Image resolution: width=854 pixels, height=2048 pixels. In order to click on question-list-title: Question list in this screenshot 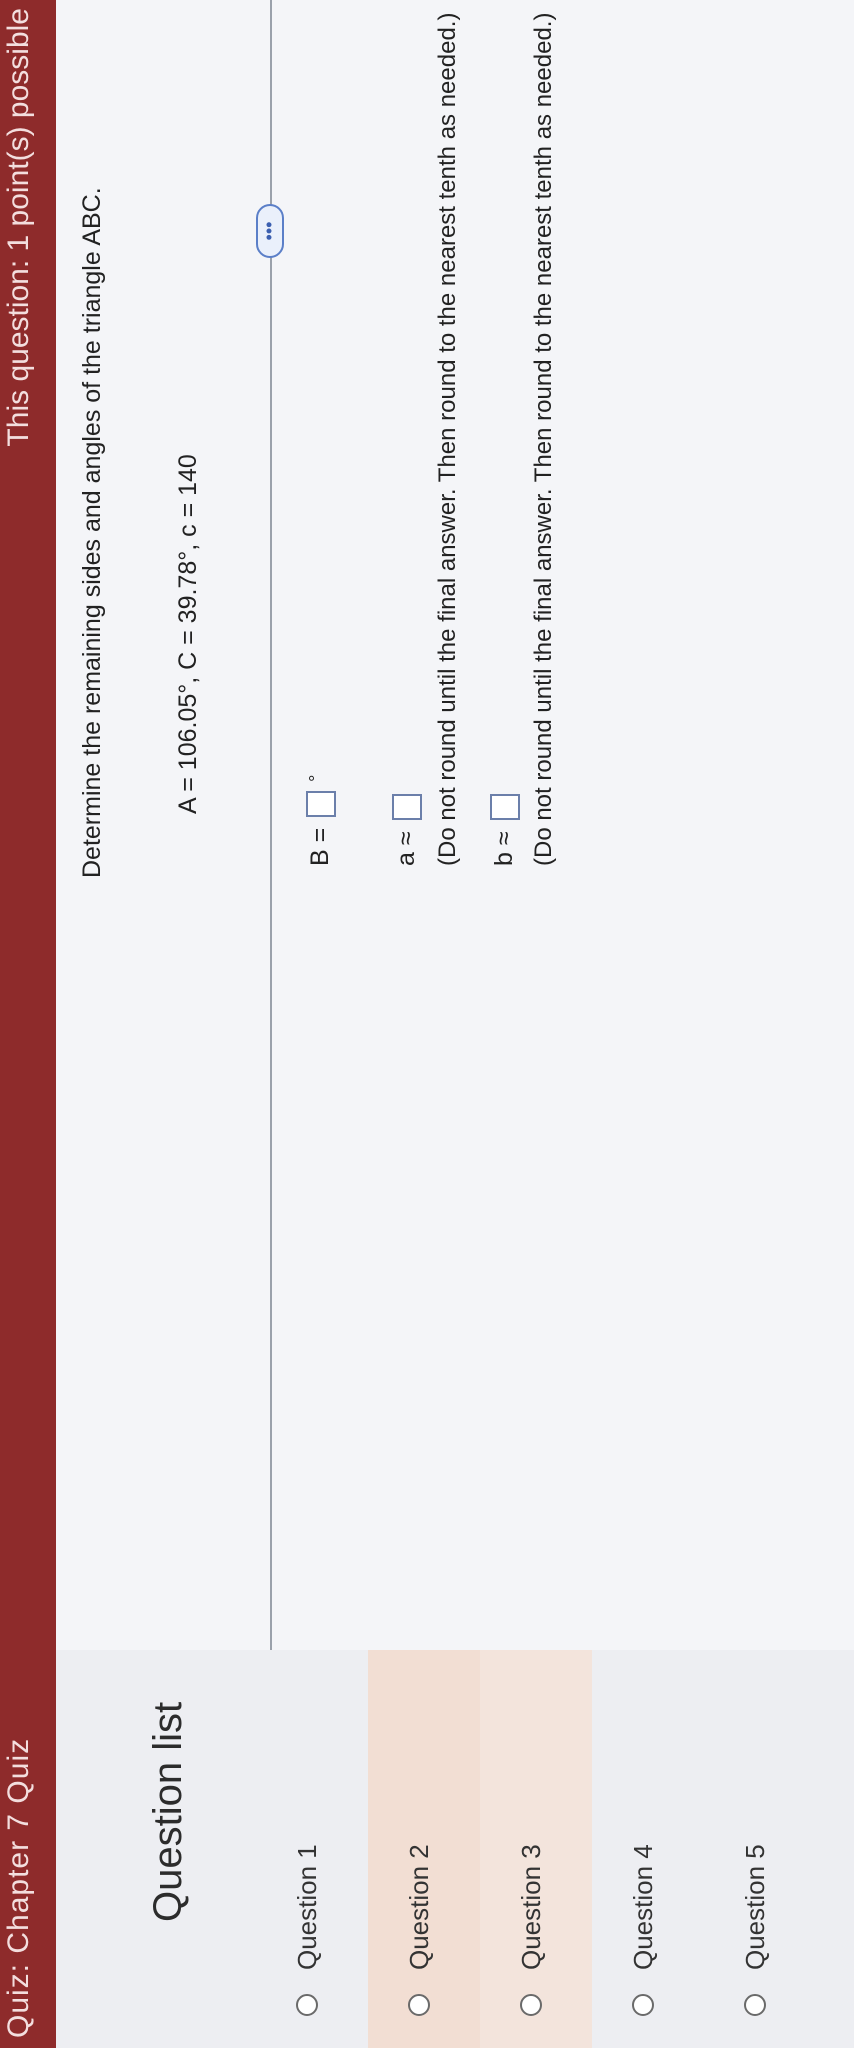, I will do `click(168, 1811)`.